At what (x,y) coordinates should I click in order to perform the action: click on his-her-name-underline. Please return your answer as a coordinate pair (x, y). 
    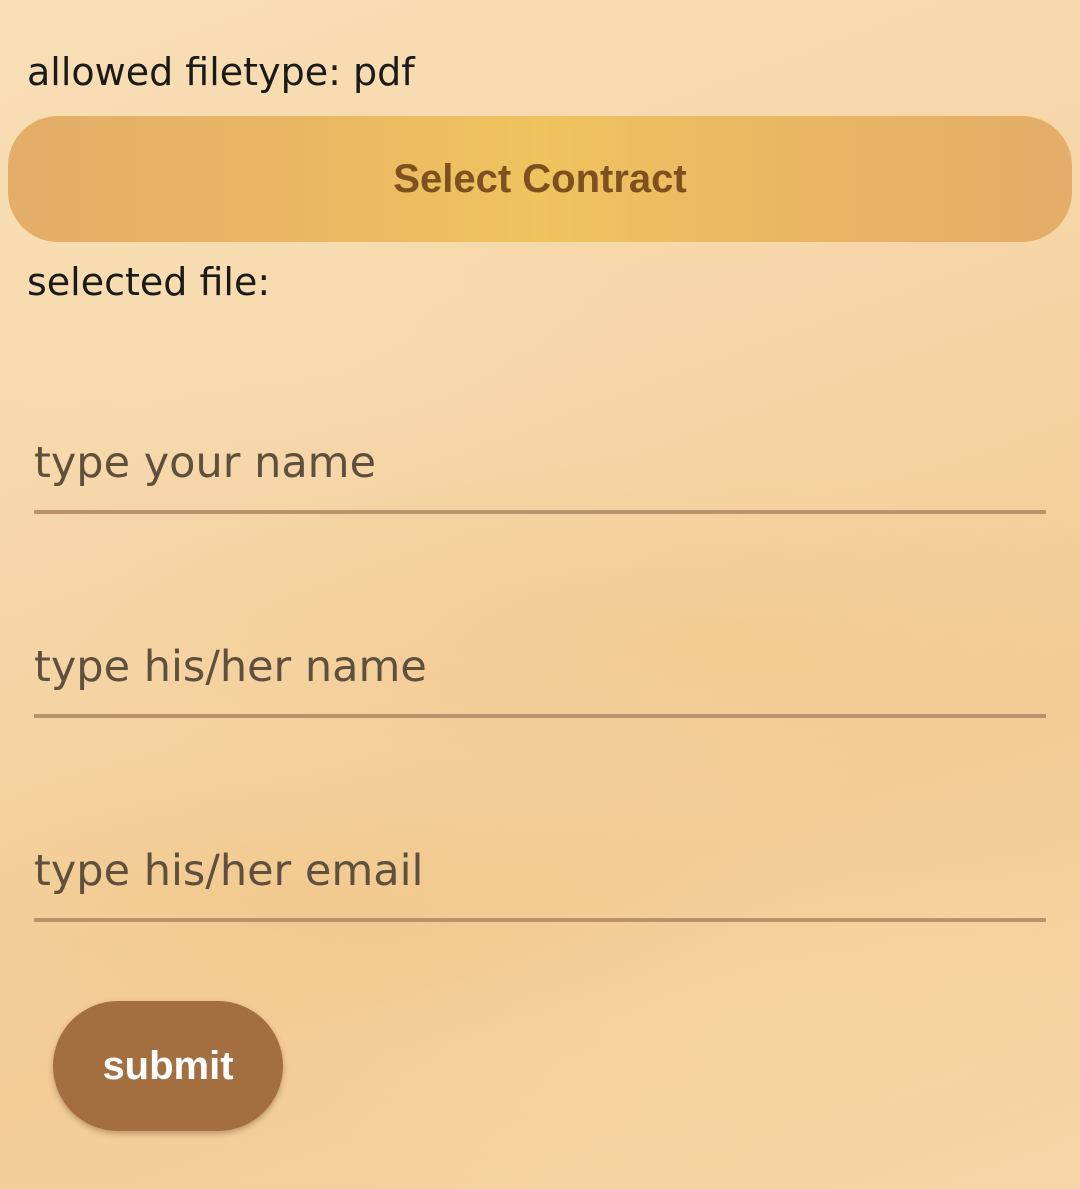
    Looking at the image, I should click on (540, 716).